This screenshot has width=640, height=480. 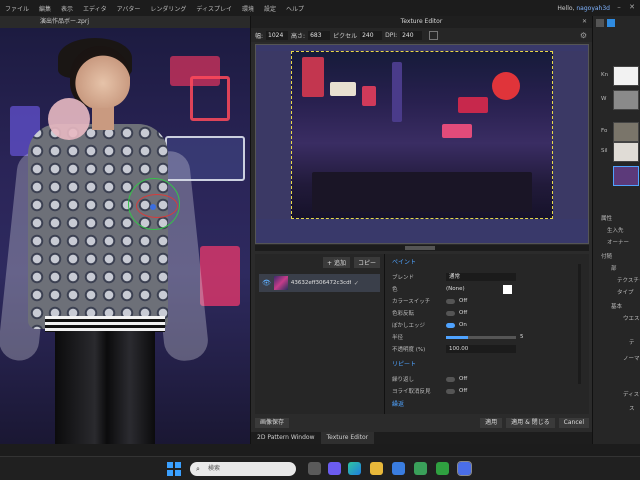 I want to click on texture-image, so click(x=422, y=135).